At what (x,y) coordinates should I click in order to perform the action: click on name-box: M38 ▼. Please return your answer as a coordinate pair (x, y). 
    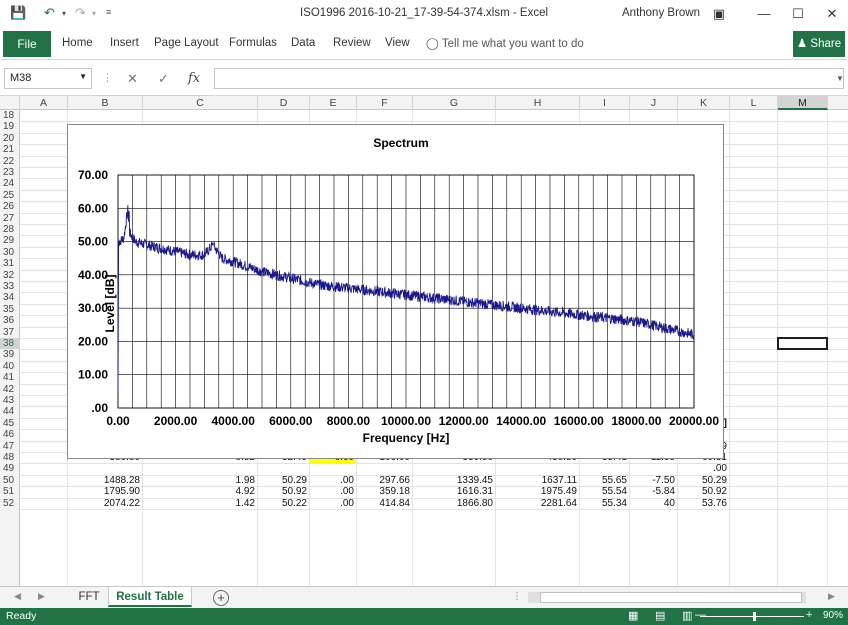
    Looking at the image, I should click on (48, 78).